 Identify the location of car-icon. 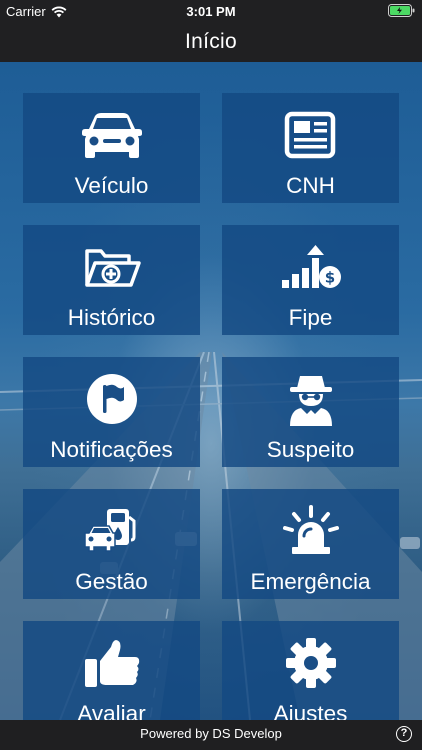
(111, 135).